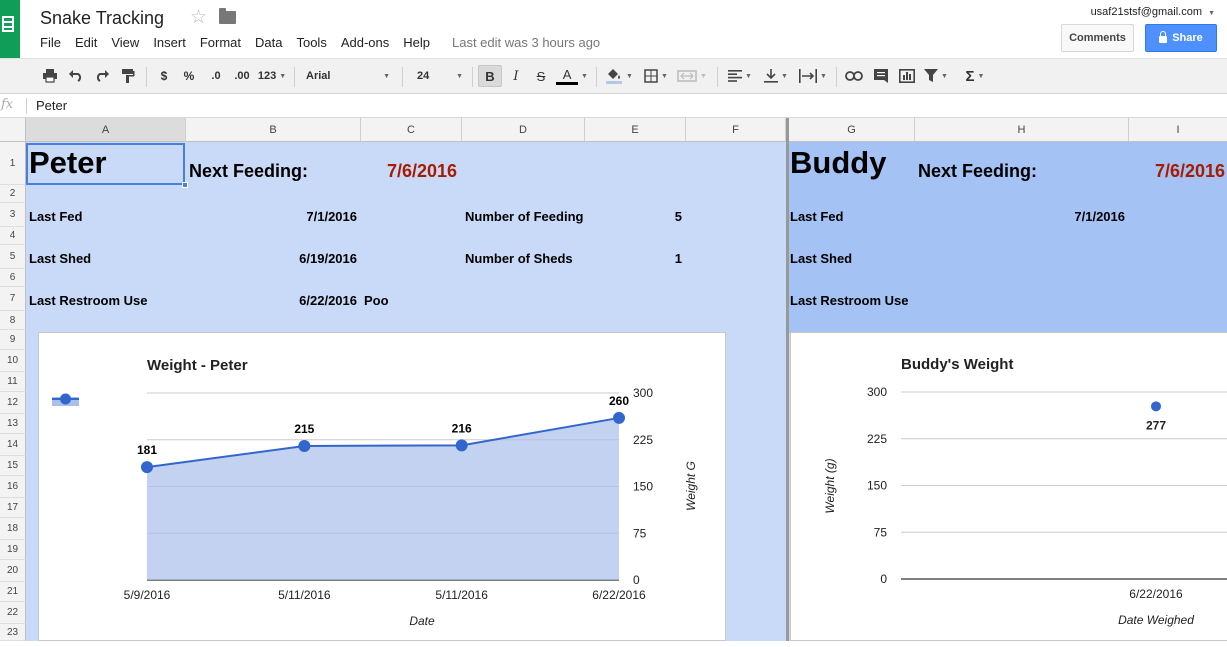  I want to click on row-header-9: 9, so click(13, 340).